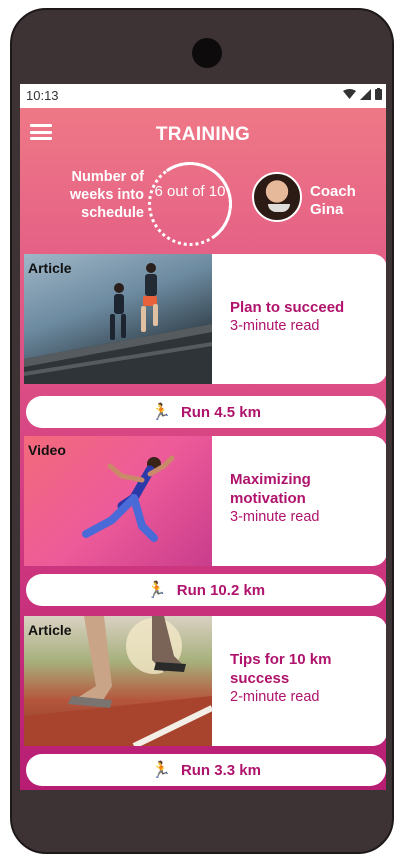  I want to click on run-workout-button: 🏃 Run 3.3 km, so click(206, 770).